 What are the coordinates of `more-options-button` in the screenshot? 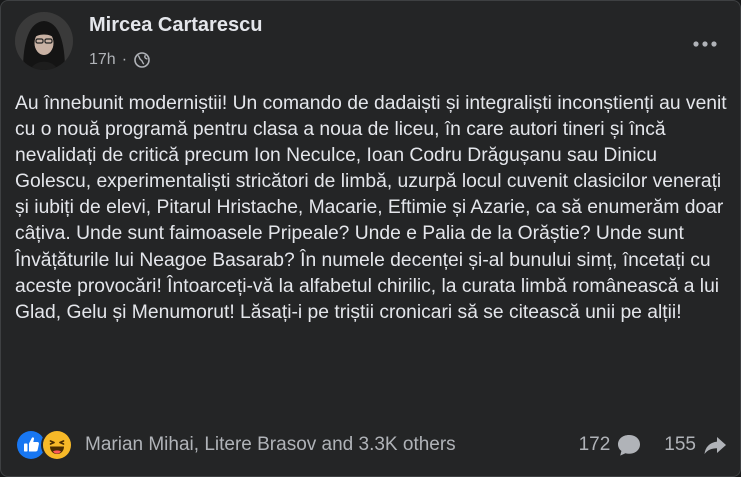 It's located at (705, 44).